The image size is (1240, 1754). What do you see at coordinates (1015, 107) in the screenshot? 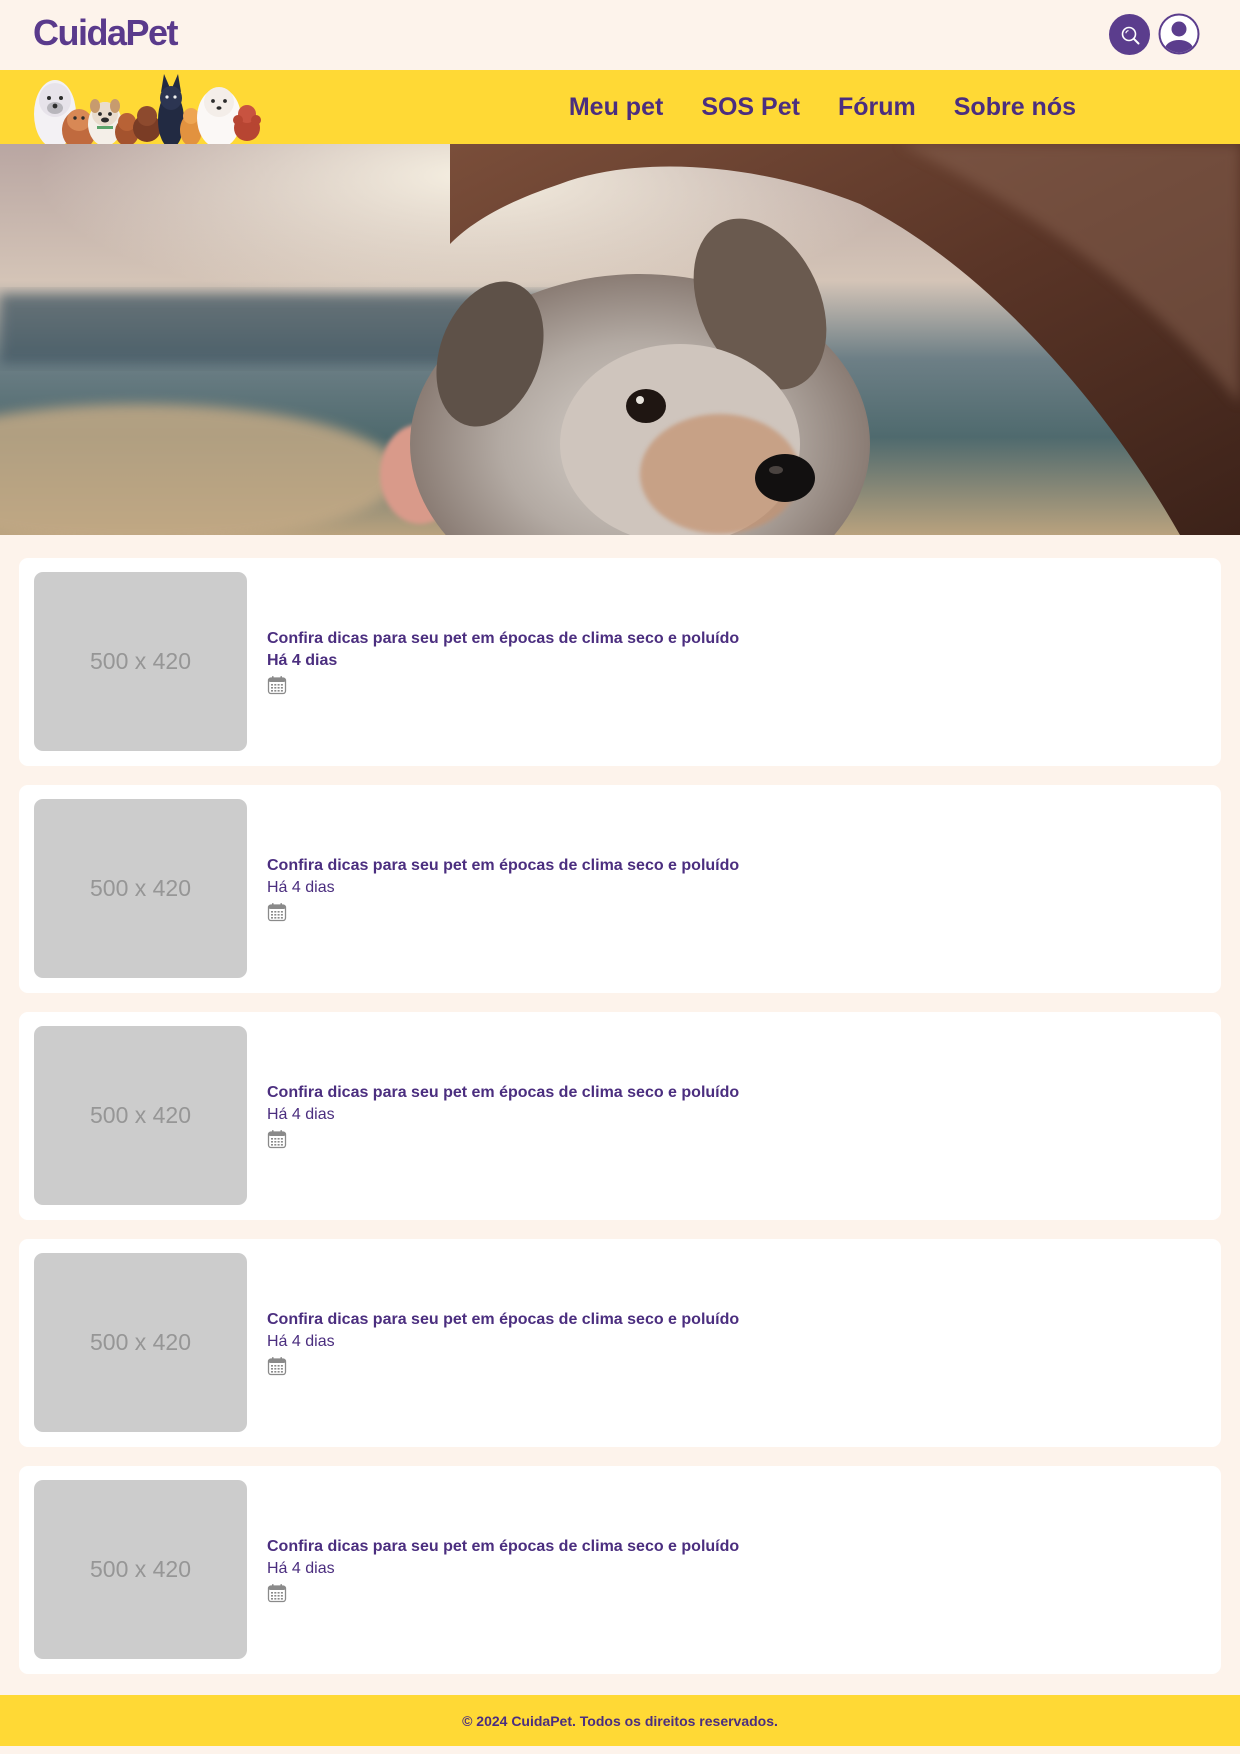
I see `nav-item-sobre-nos: Sobre nós` at bounding box center [1015, 107].